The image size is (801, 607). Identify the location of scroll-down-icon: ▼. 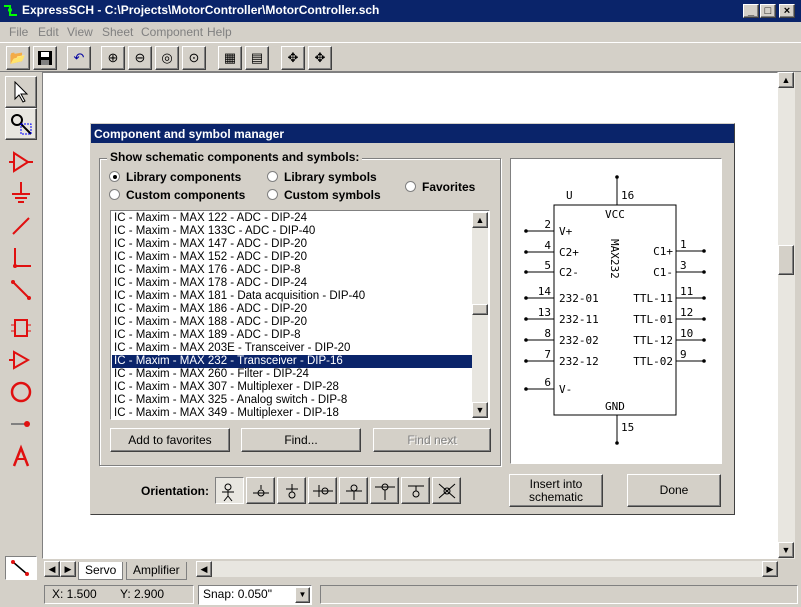
(786, 550).